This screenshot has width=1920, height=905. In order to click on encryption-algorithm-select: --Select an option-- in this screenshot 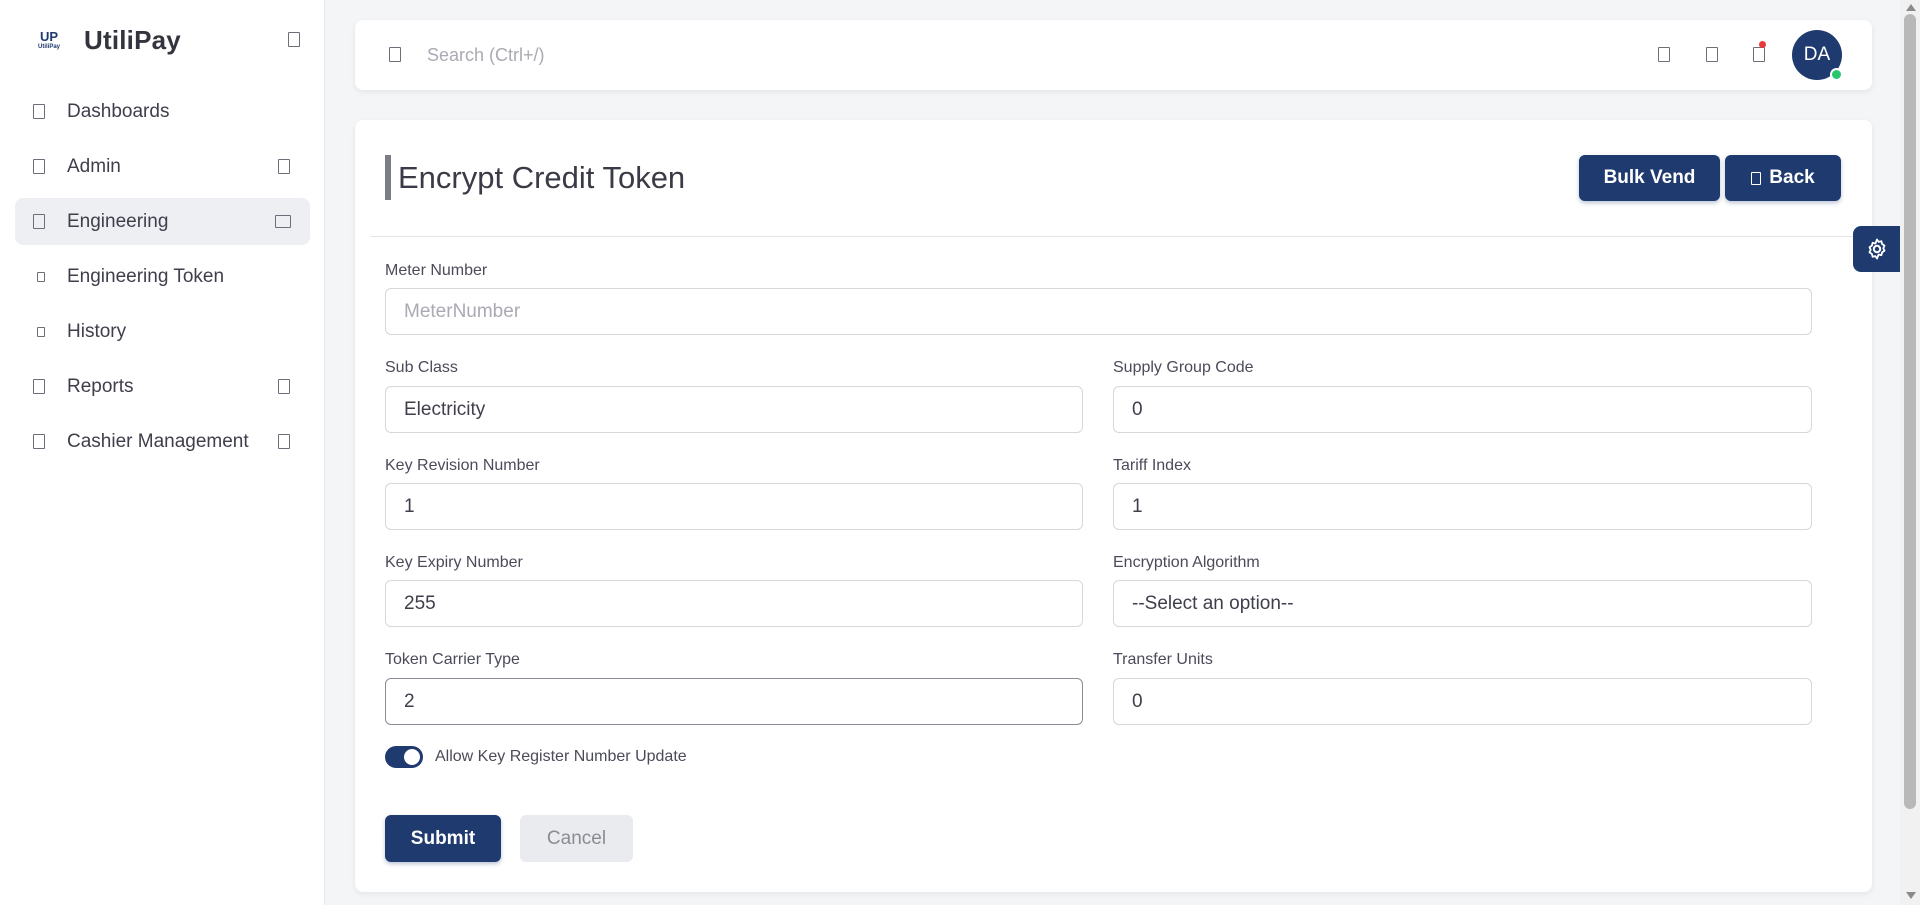, I will do `click(1462, 603)`.